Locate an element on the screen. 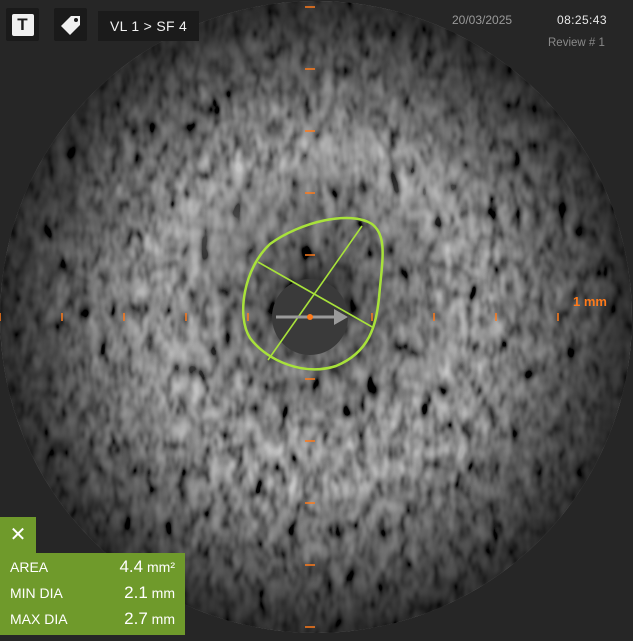 The width and height of the screenshot is (633, 641). area-label: AREA is located at coordinates (29, 567).